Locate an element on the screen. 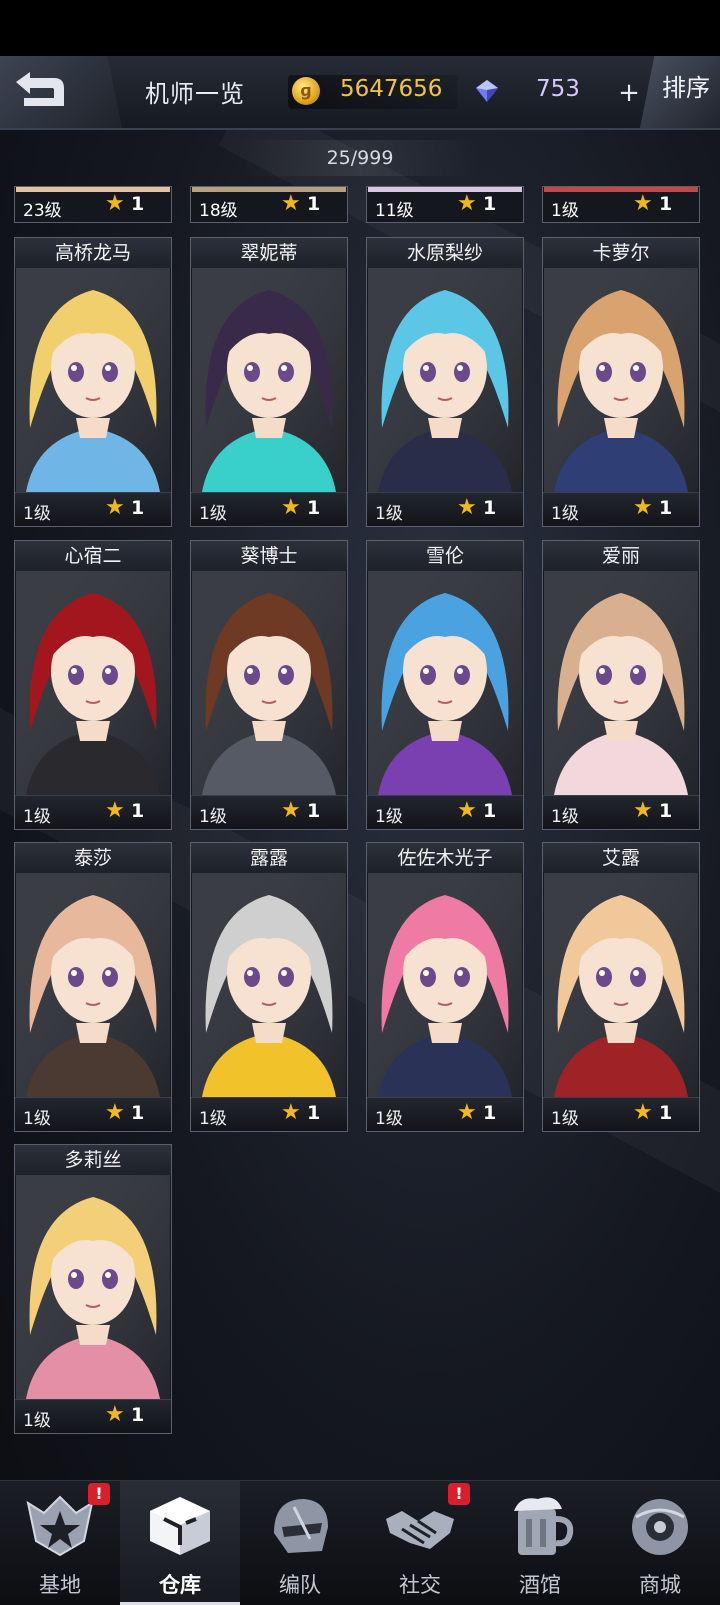 The width and height of the screenshot is (720, 1605). nav-label: 商城 is located at coordinates (660, 1585).